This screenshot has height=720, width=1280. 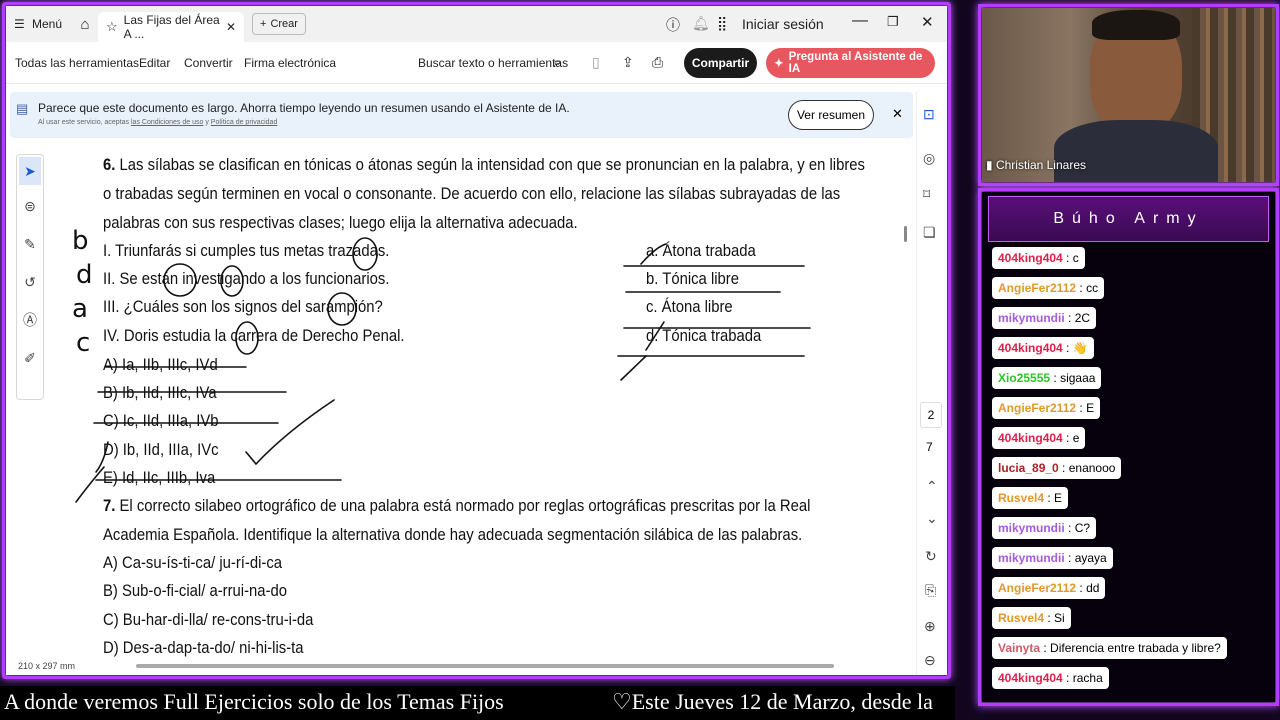 I want to click on chat-text: racha, so click(x=1087, y=678).